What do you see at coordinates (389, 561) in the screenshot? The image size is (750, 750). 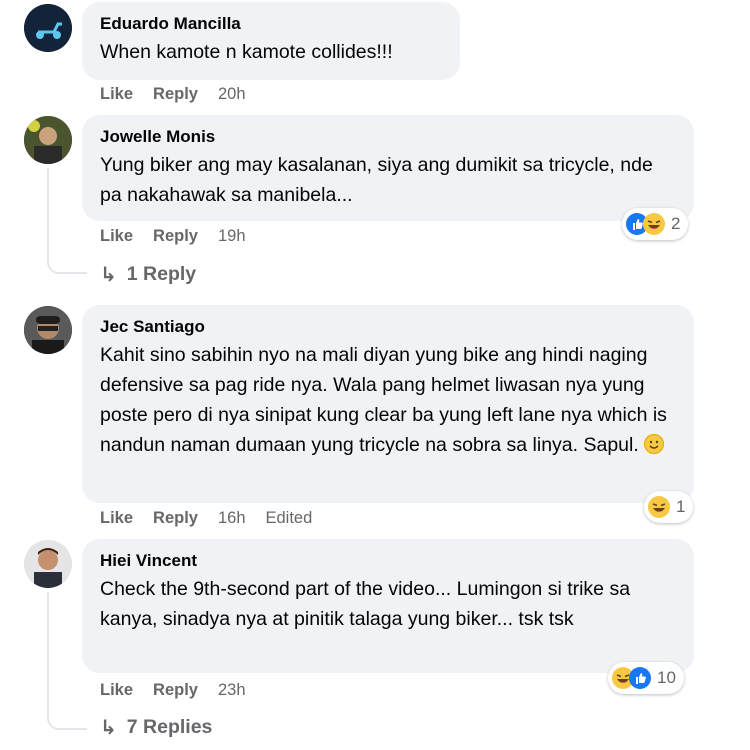 I see `comment-author: Hiei Vincent` at bounding box center [389, 561].